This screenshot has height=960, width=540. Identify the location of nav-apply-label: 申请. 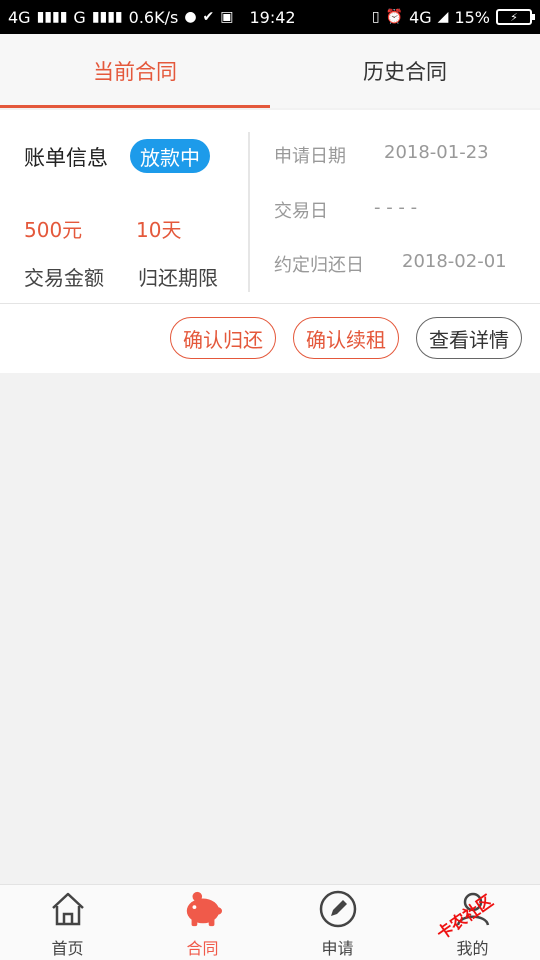
(337, 948).